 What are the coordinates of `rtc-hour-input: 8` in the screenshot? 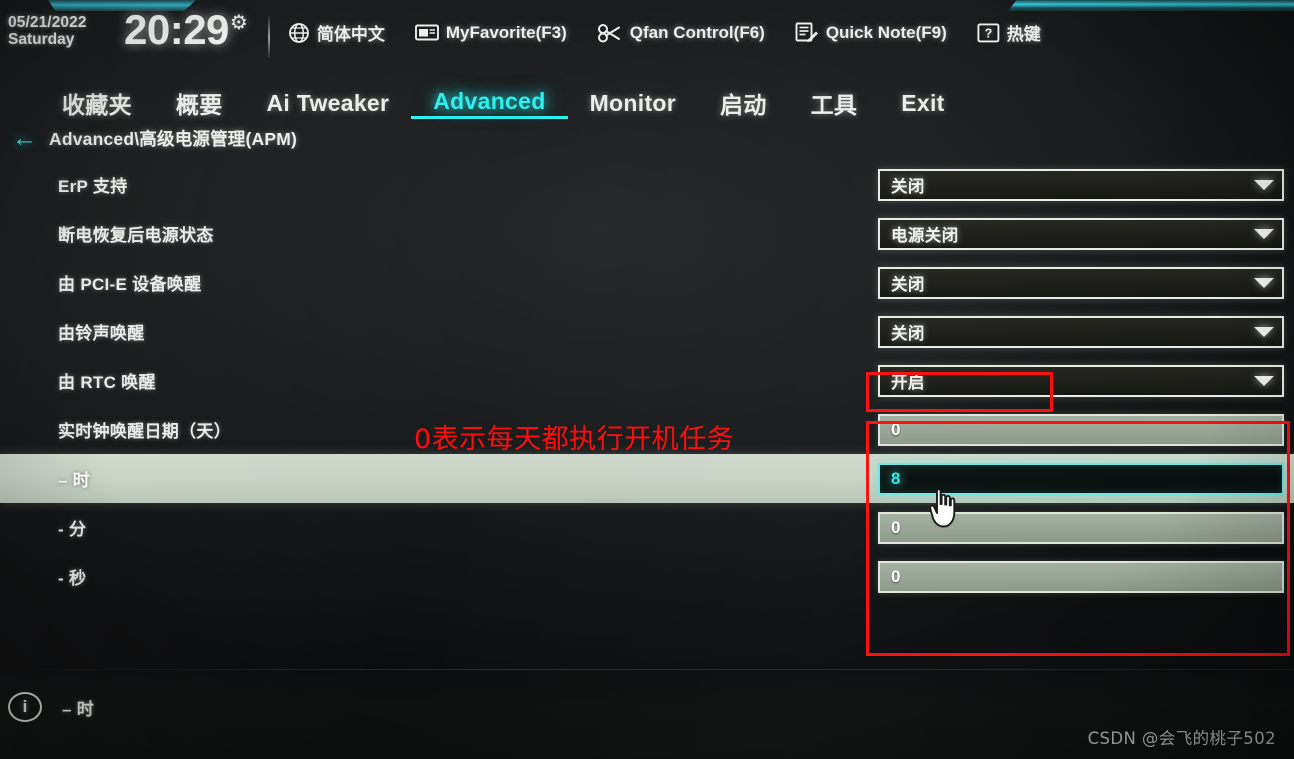 It's located at (1081, 478).